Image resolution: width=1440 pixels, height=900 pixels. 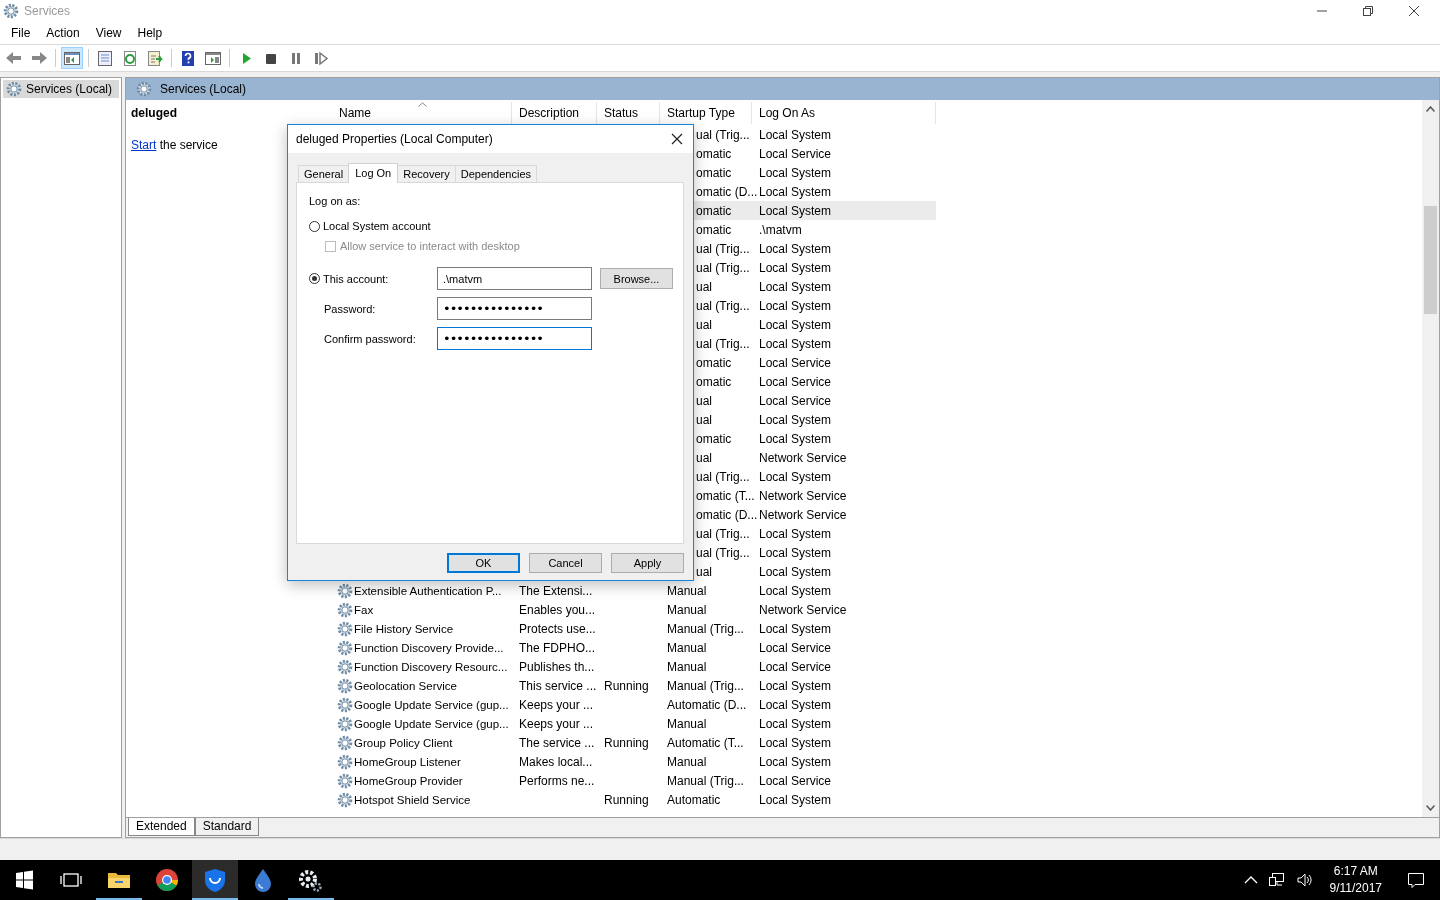 I want to click on table-row: Extensible Authentication P... The Extensi... Manual Local System, so click(x=634, y=590).